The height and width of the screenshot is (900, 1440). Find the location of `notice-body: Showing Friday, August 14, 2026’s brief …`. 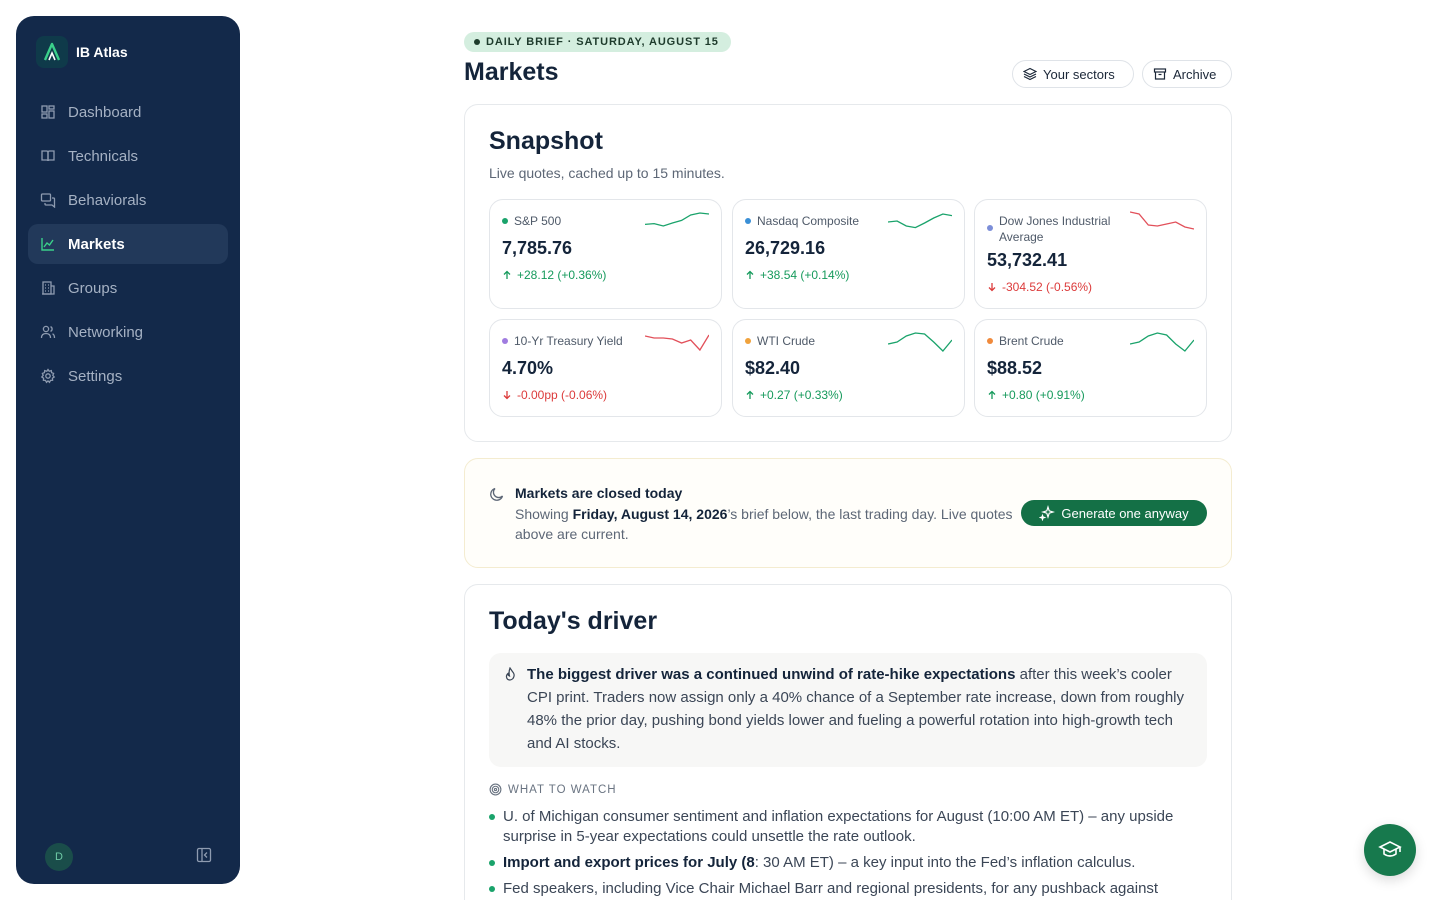

notice-body: Showing Friday, August 14, 2026’s brief … is located at coordinates (765, 524).